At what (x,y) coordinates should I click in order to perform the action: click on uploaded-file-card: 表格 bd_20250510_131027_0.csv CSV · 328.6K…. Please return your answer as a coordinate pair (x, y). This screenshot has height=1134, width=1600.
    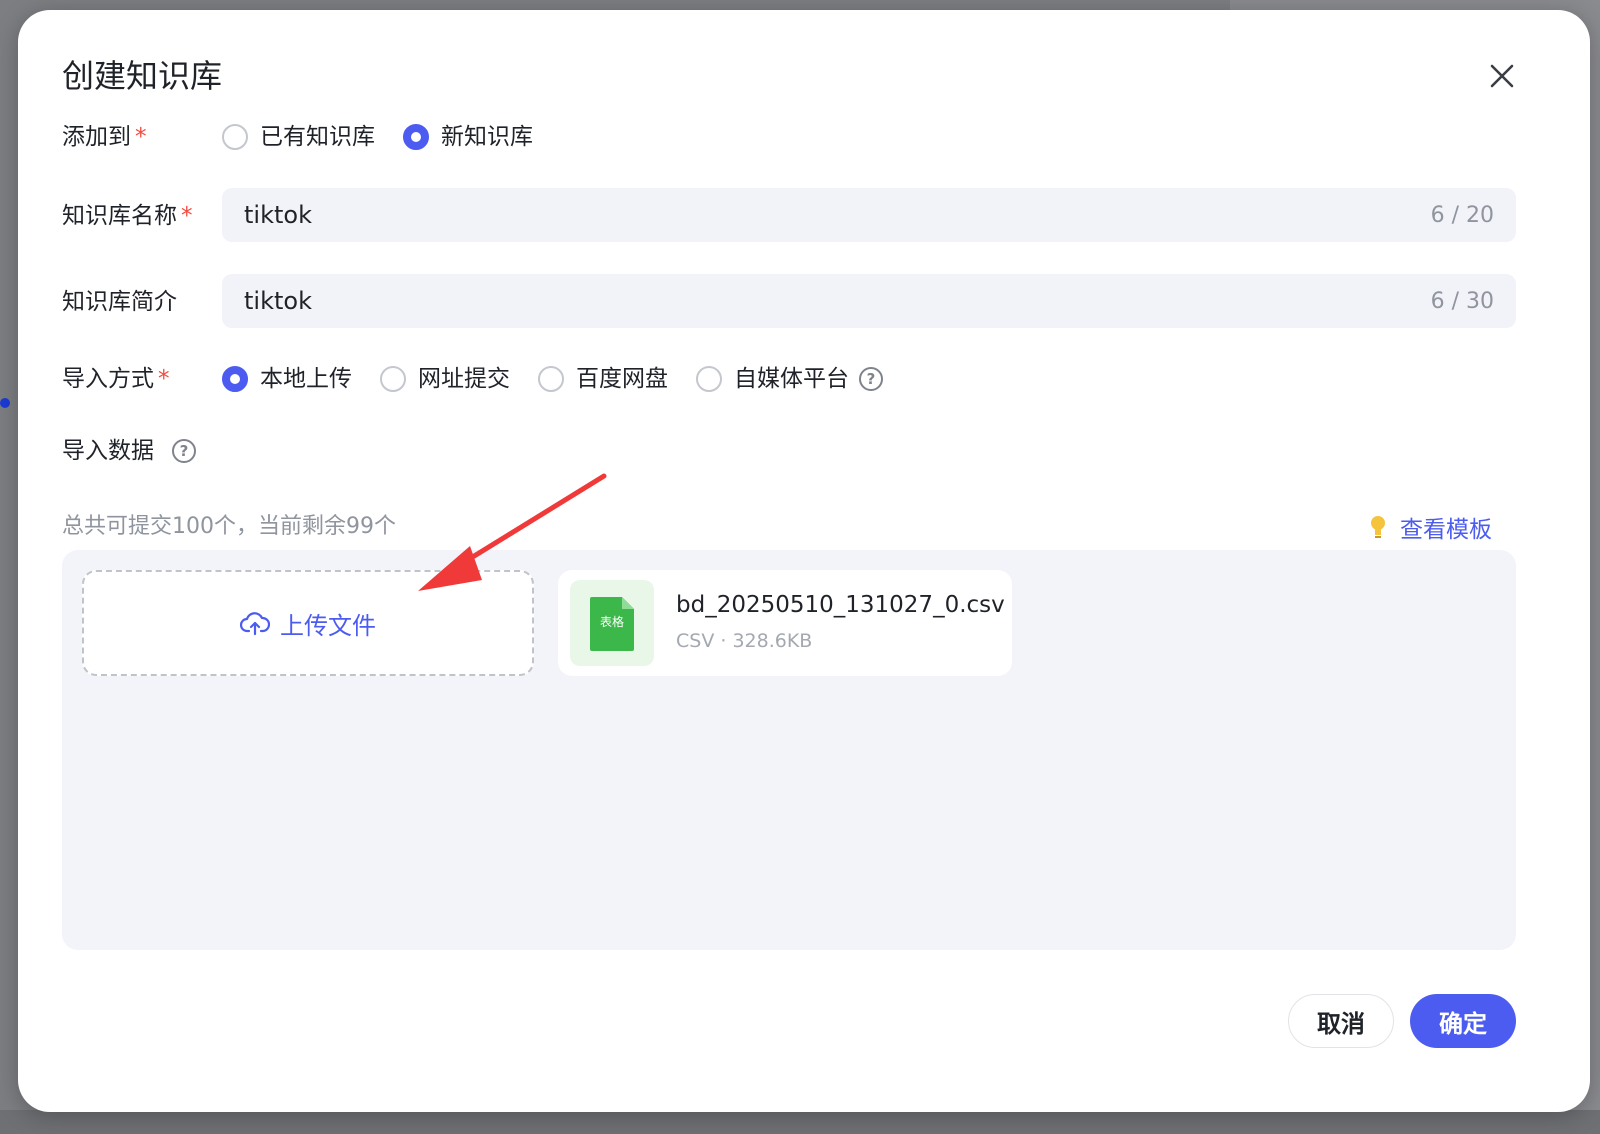
    Looking at the image, I should click on (785, 623).